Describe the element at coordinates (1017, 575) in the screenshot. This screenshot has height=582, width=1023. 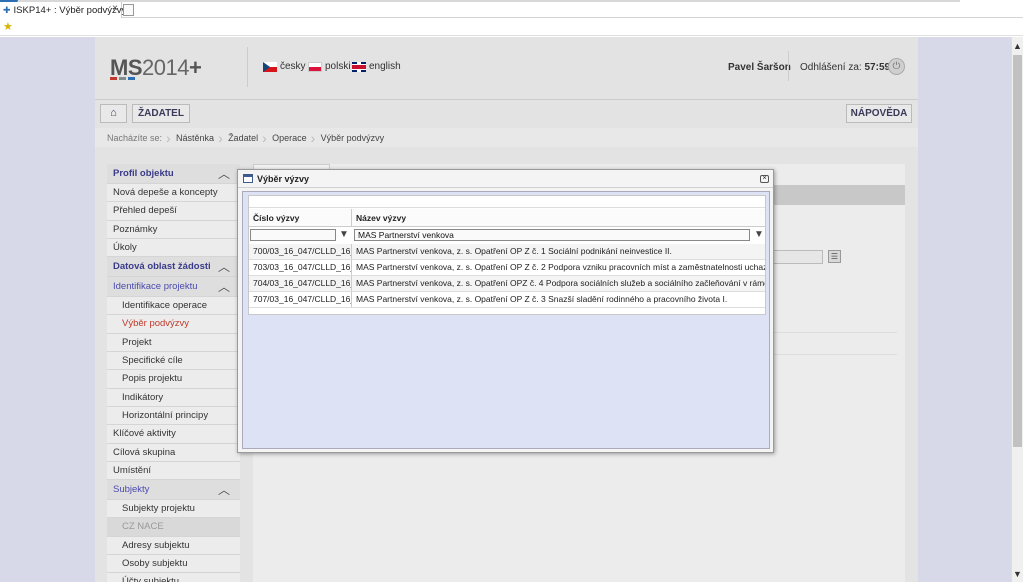
I see `scroll-down-icon: ▼` at that location.